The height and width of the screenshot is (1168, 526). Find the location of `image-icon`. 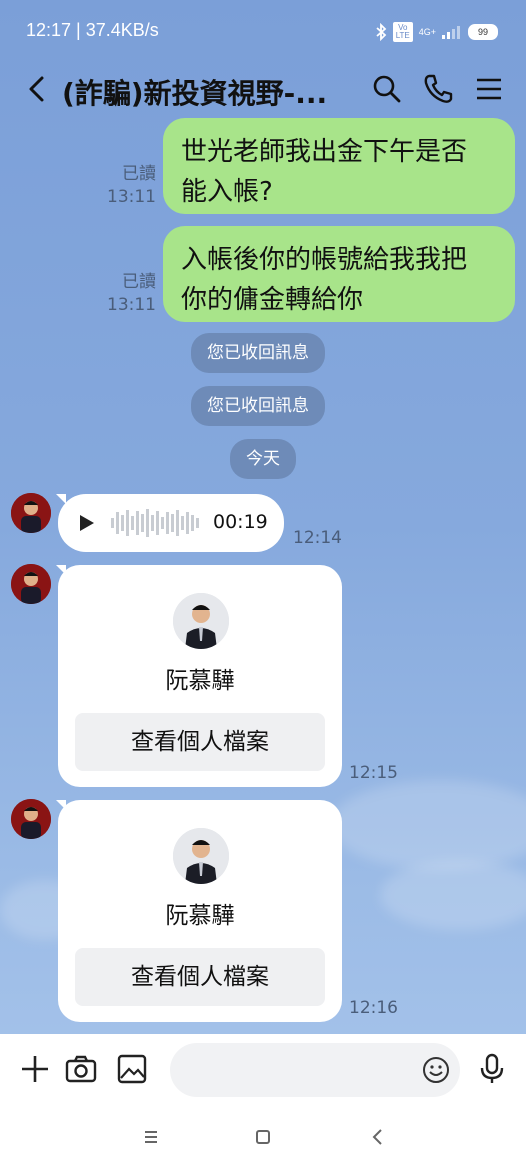

image-icon is located at coordinates (132, 1069).